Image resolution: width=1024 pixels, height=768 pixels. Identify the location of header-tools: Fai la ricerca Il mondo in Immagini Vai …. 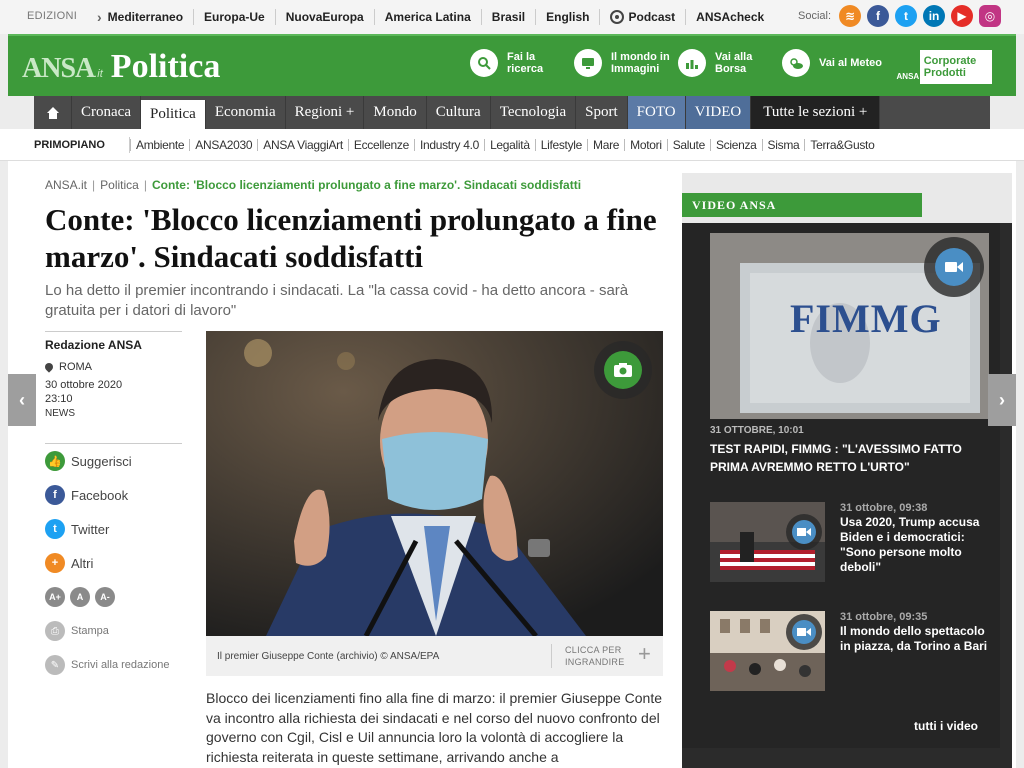
(678, 63).